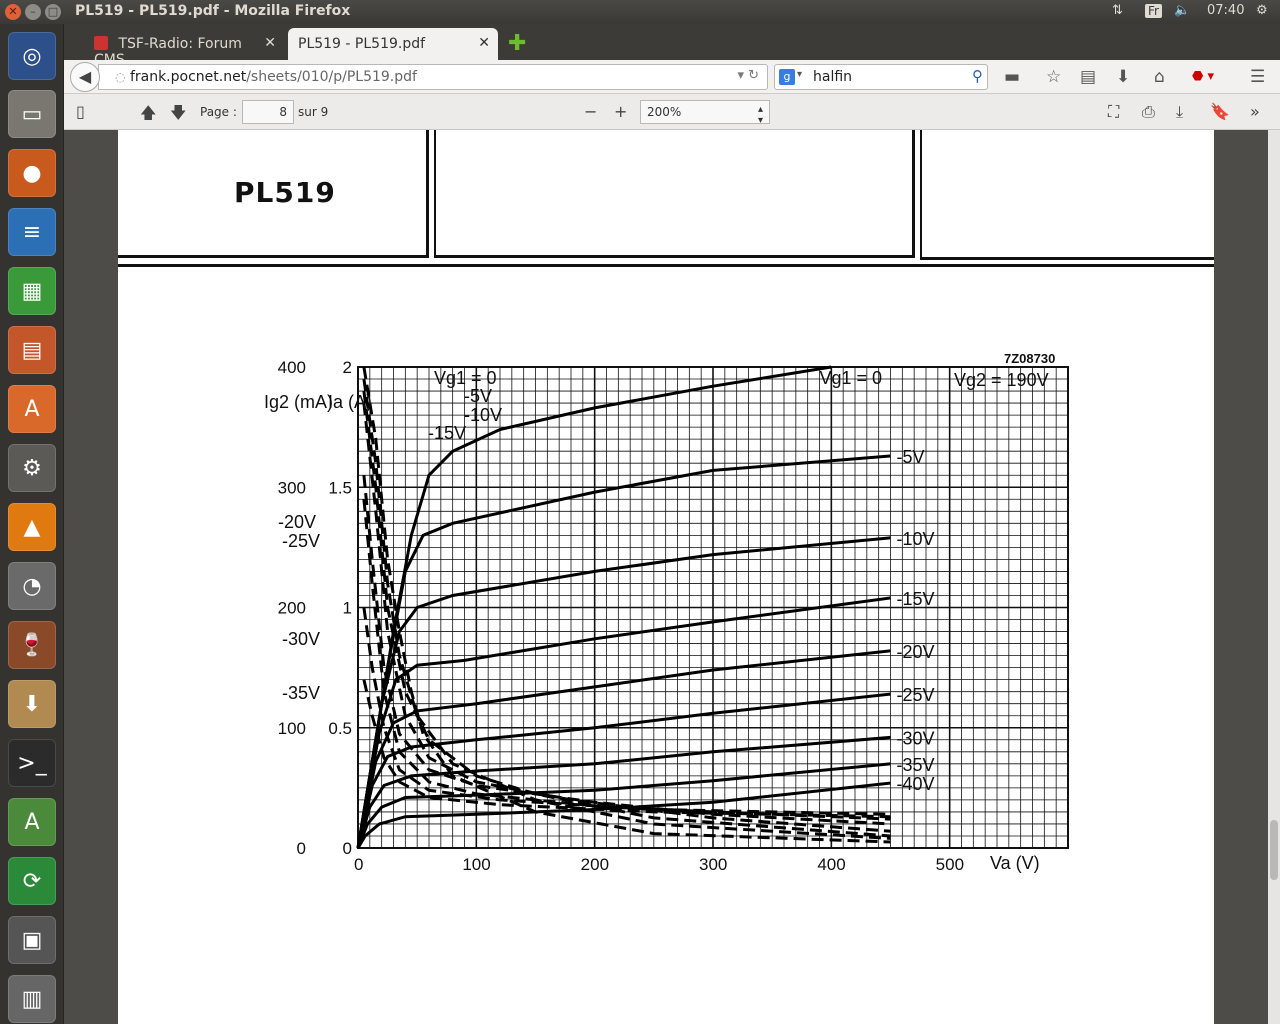  What do you see at coordinates (32, 232) in the screenshot?
I see `writer-icon: ≡` at bounding box center [32, 232].